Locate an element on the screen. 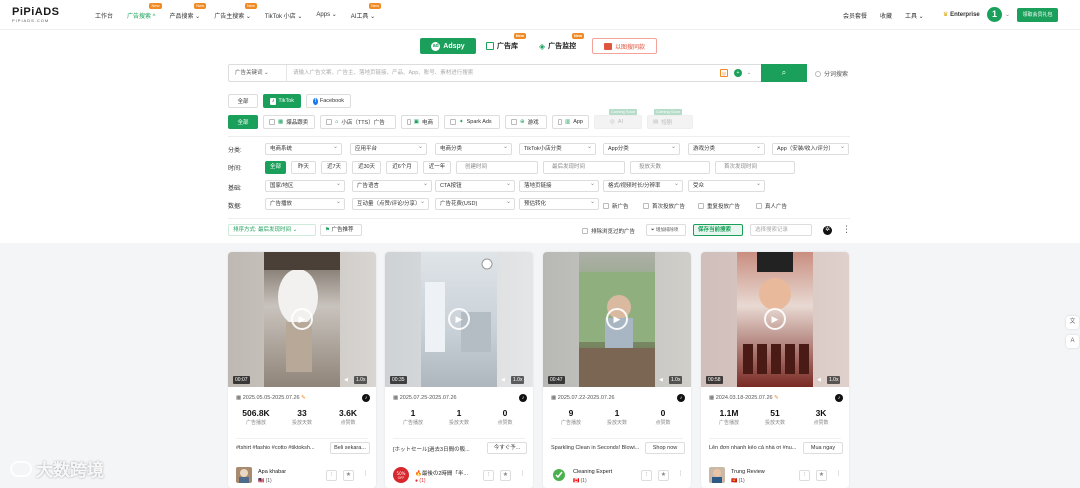 This screenshot has height=488, width=1080. created-time-input: 创建时间 is located at coordinates (497, 167).